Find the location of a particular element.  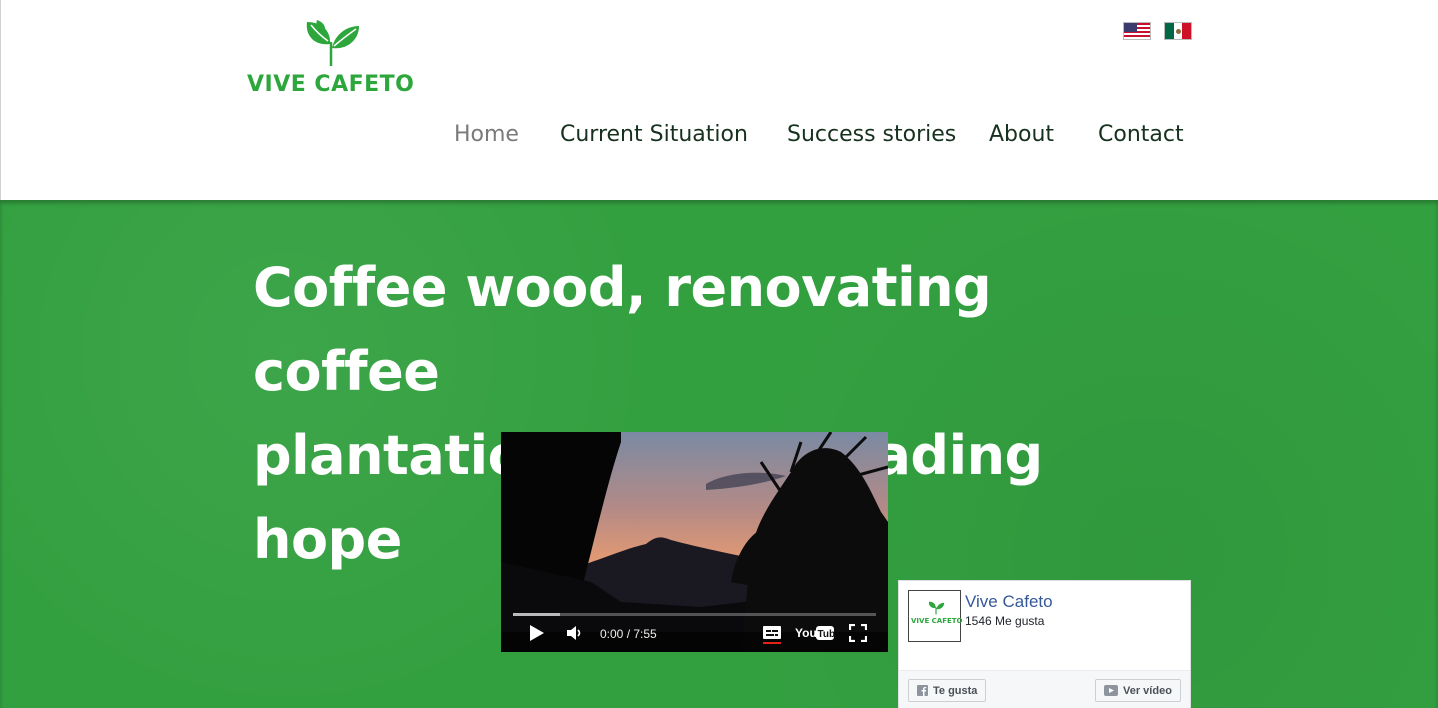

fb-video-label: Ver vídeo is located at coordinates (1147, 690).